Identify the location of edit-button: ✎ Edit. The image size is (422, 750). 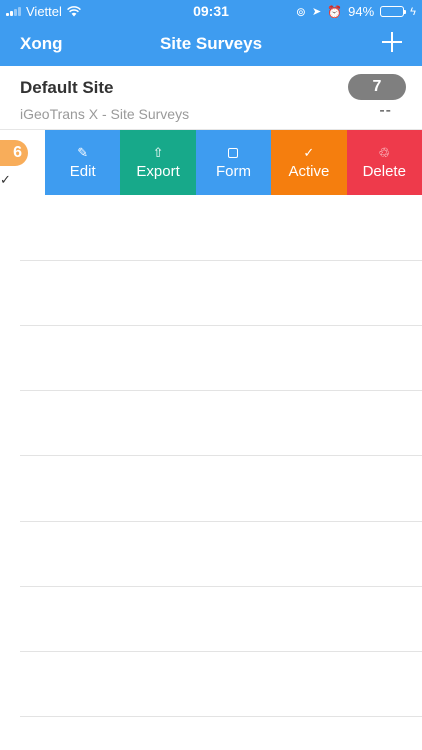
(83, 162).